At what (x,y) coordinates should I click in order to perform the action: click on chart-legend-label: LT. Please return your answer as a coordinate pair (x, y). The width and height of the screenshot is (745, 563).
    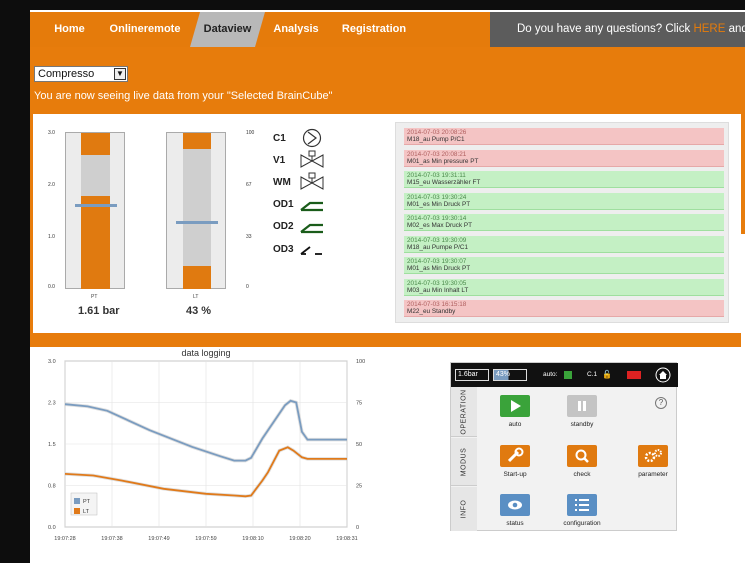
    Looking at the image, I should click on (86, 512).